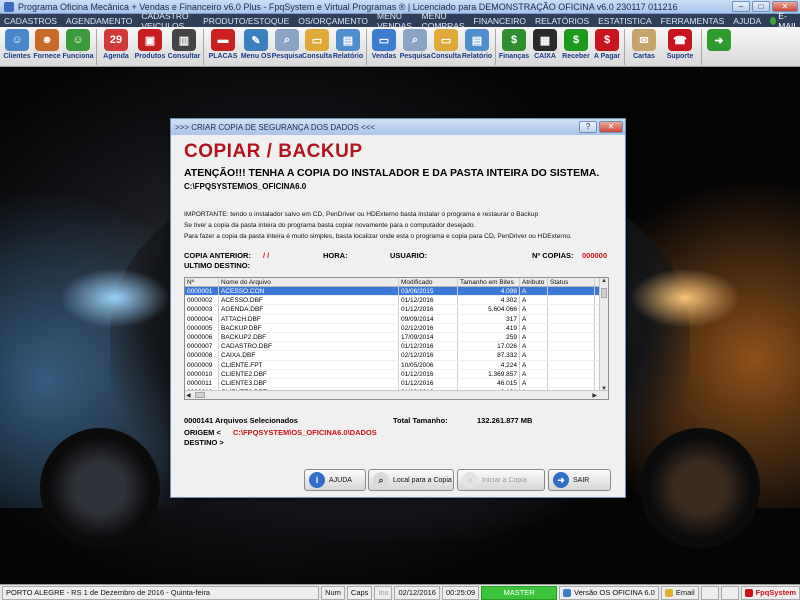  What do you see at coordinates (514, 40) in the screenshot?
I see `finance-icon: $` at bounding box center [514, 40].